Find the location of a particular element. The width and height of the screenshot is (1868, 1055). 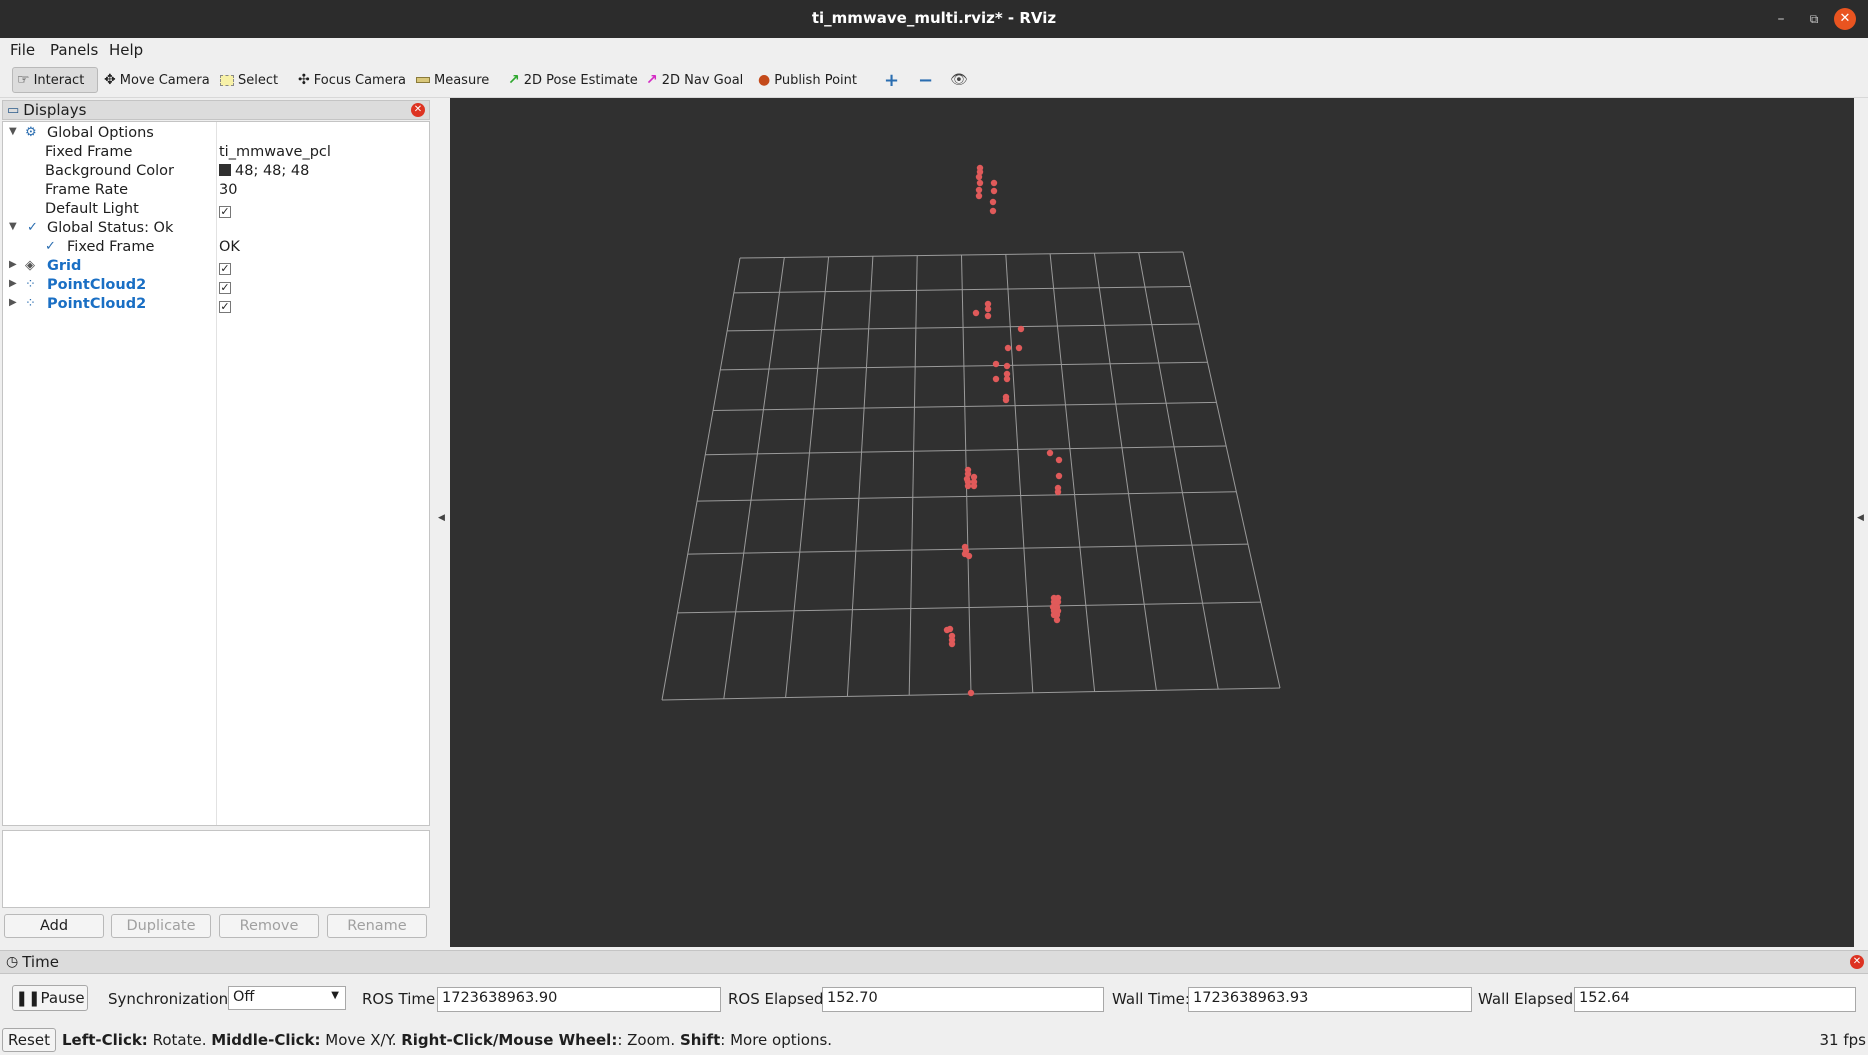

fps-readout: 31 fps is located at coordinates (1842, 1040).